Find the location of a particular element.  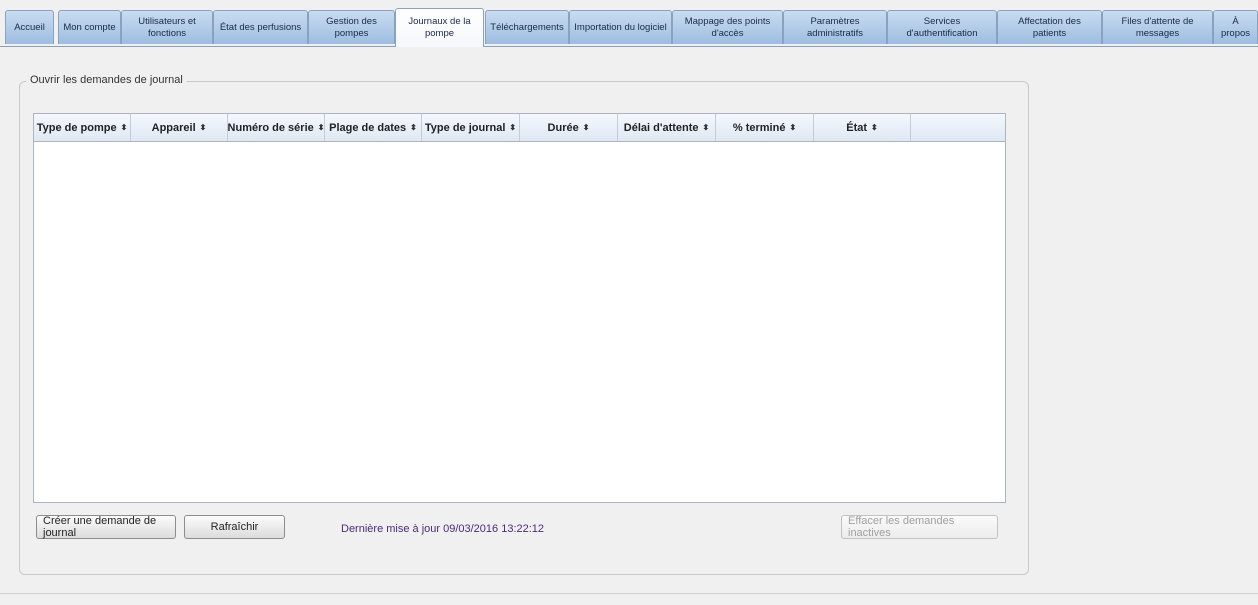

column-label: Numéro de série is located at coordinates (270, 127).